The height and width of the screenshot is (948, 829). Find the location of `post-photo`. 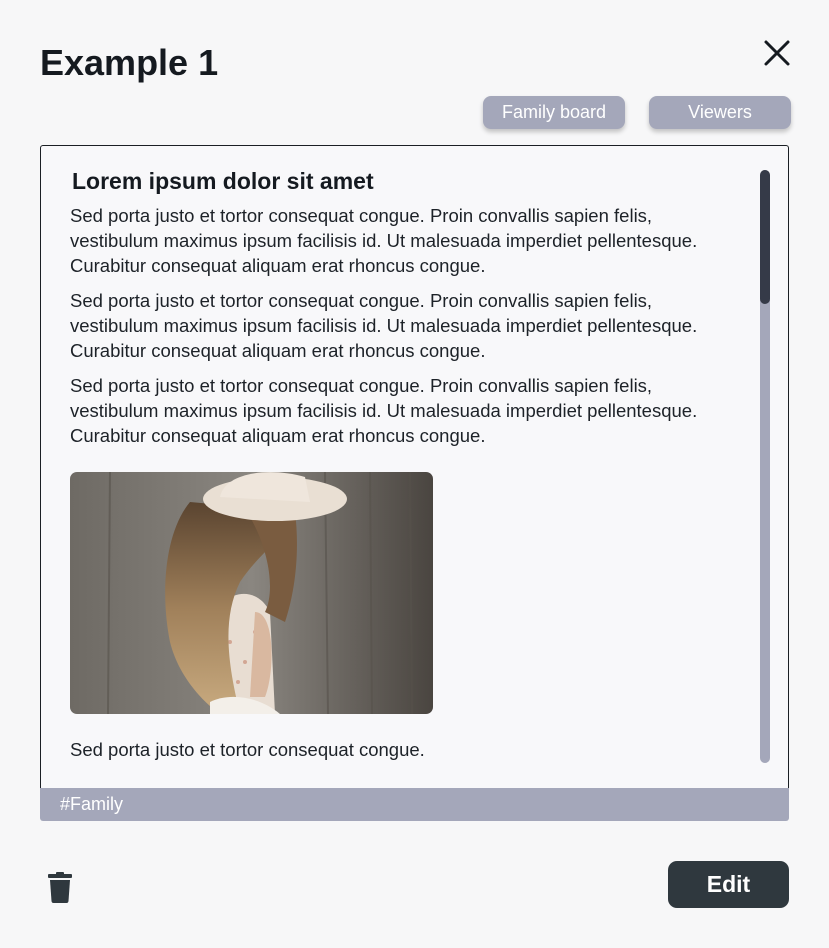

post-photo is located at coordinates (251, 593).